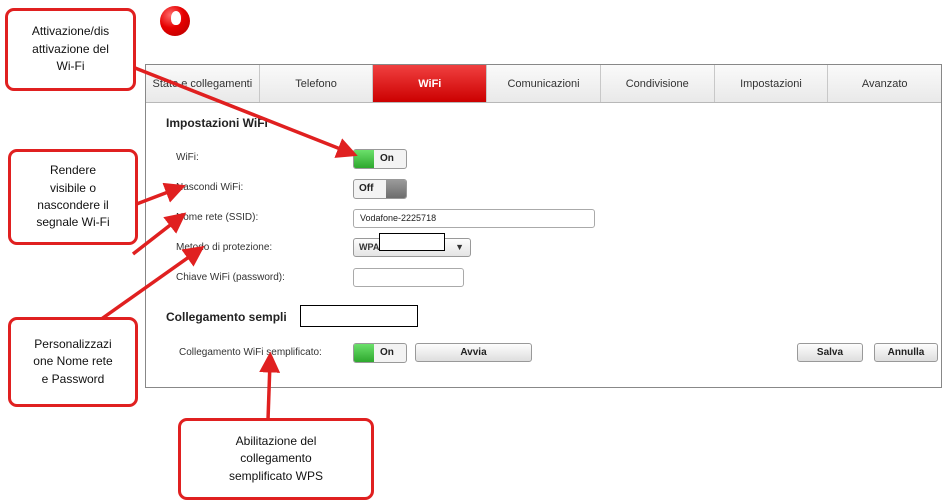 Image resolution: width=950 pixels, height=504 pixels. Describe the element at coordinates (203, 83) in the screenshot. I see `tab-stato-collegamenti: Stato e collegamenti` at that location.